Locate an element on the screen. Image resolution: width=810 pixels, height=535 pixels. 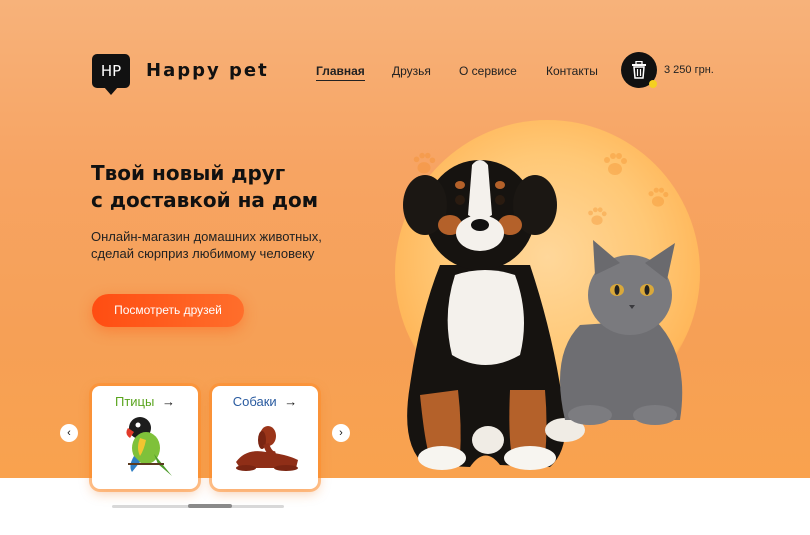
chevron-left-icon: ‹ is located at coordinates (69, 433).